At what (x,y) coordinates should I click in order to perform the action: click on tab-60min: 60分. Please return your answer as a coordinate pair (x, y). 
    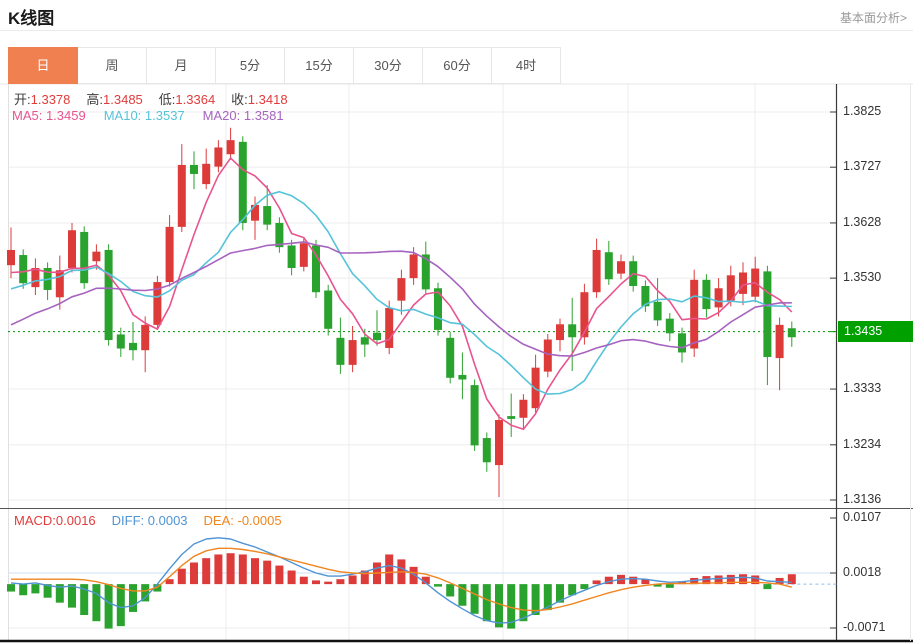
    Looking at the image, I should click on (457, 65).